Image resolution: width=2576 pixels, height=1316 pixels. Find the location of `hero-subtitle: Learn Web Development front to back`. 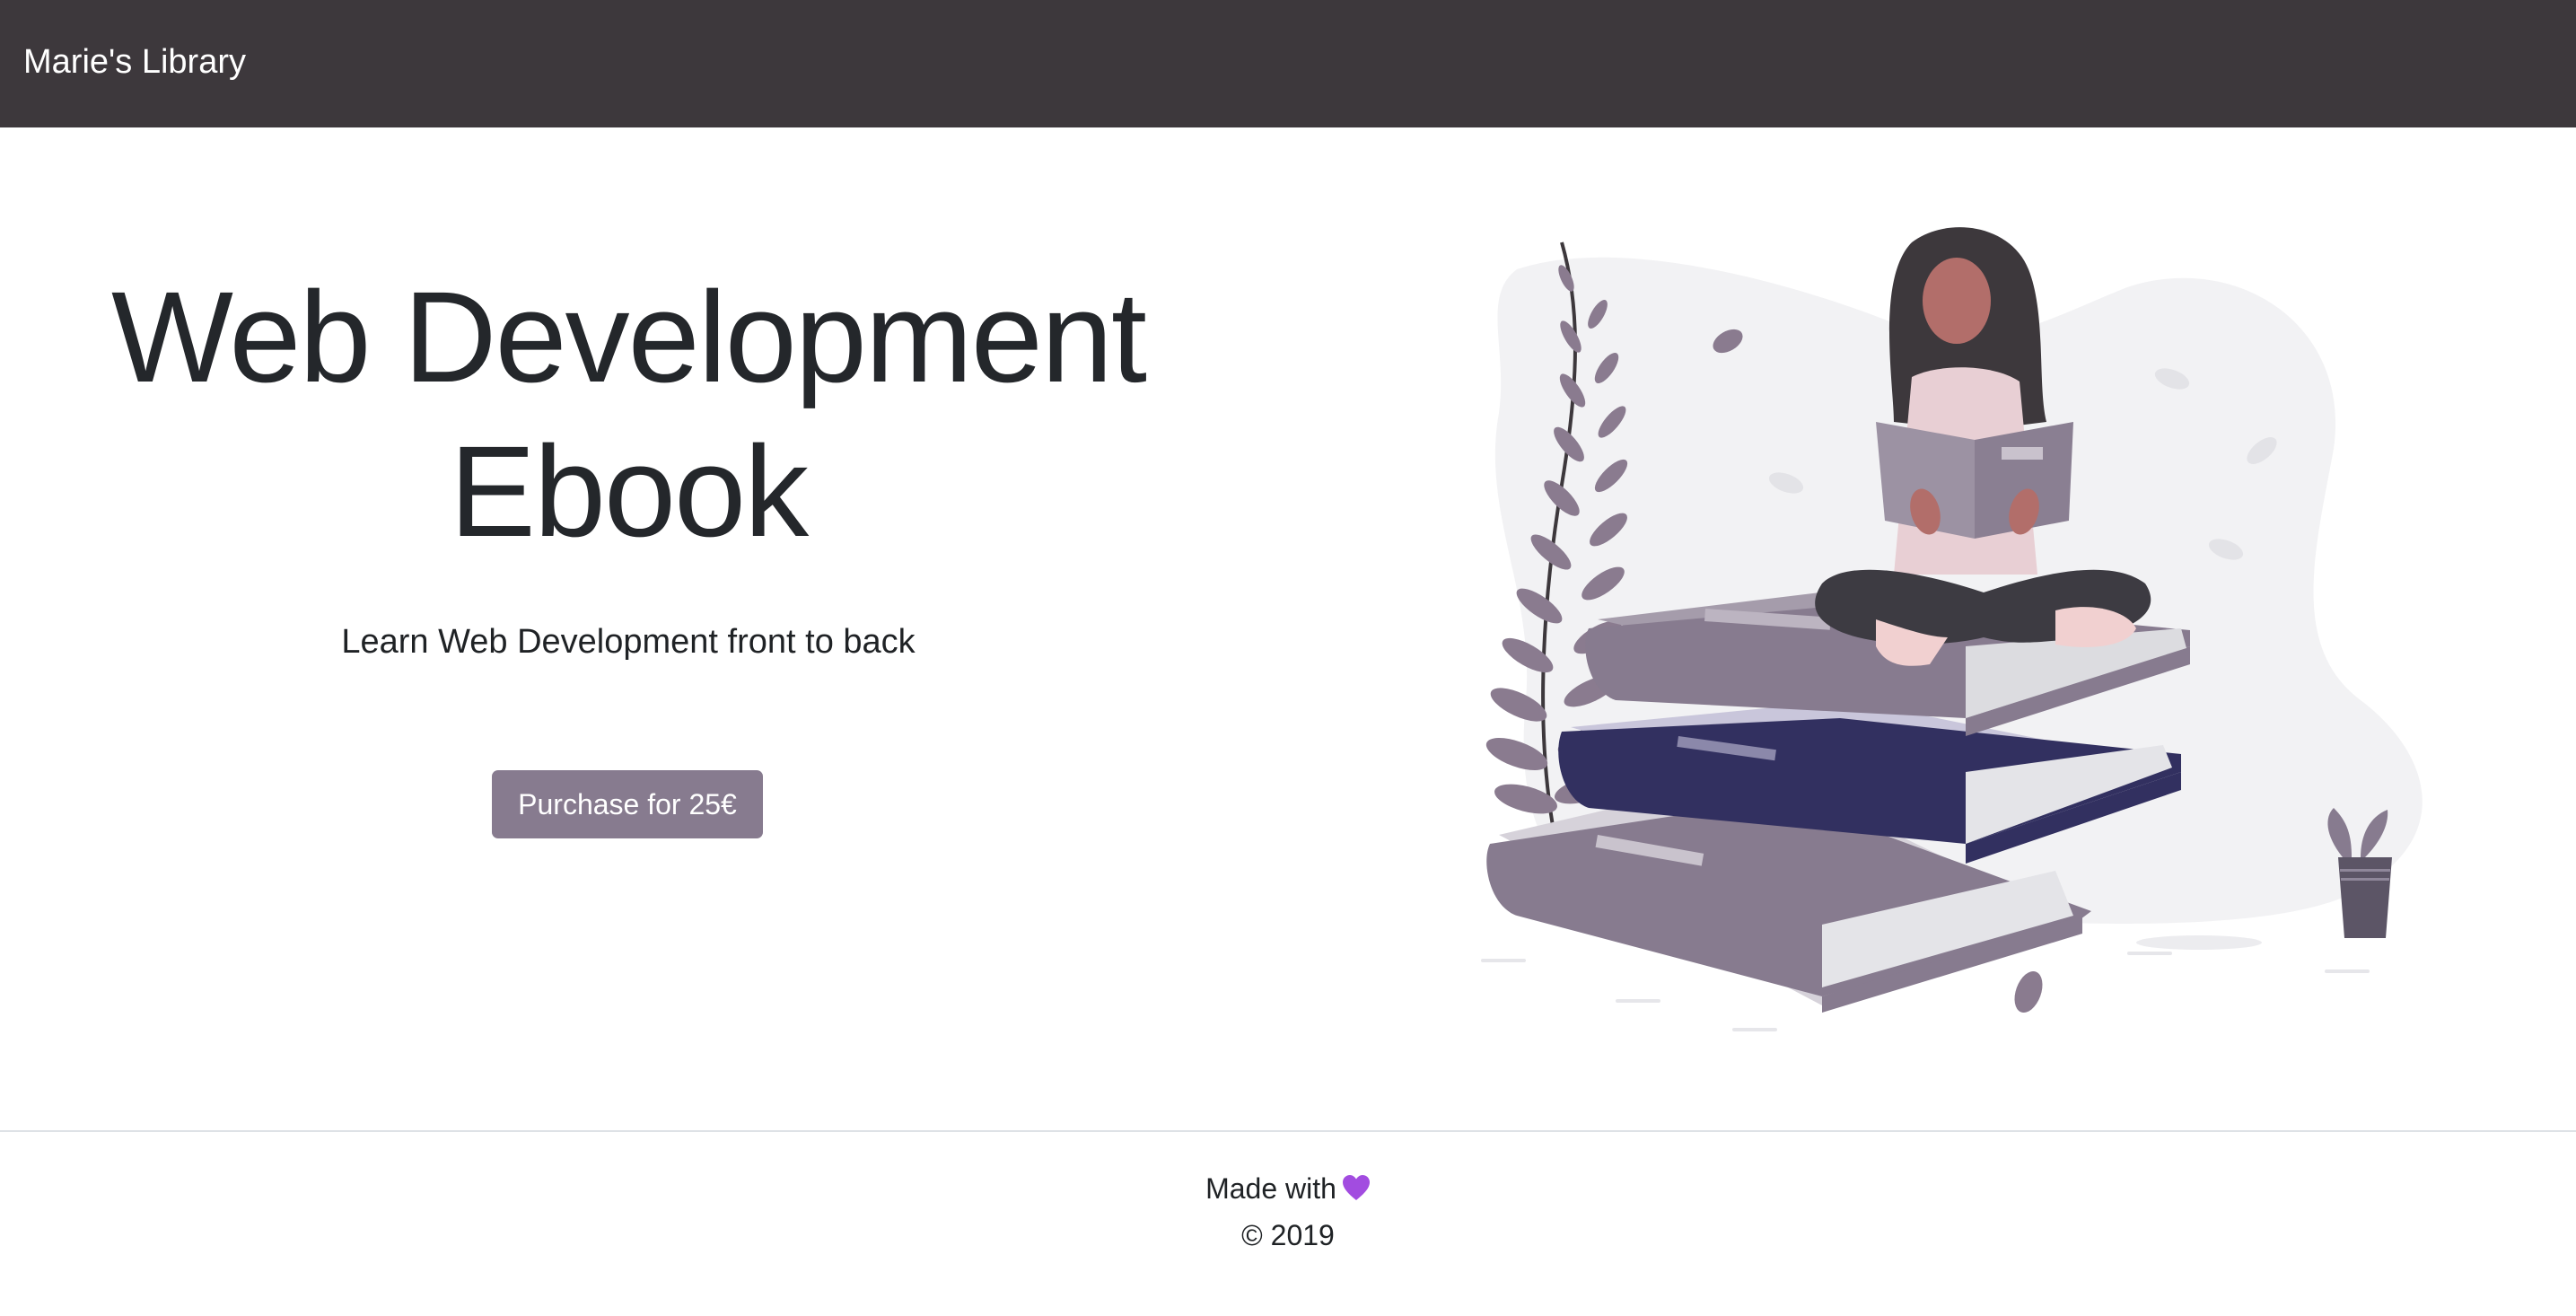

hero-subtitle: Learn Web Development front to back is located at coordinates (628, 642).